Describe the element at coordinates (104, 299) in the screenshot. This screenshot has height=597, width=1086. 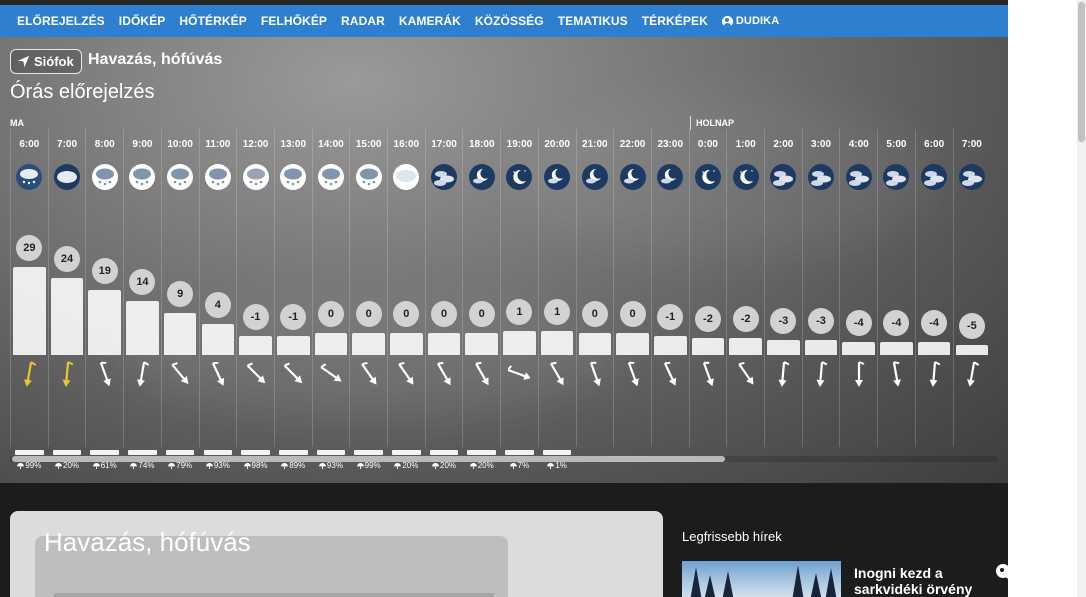
I see `hour-column: 8:00 19 61%` at that location.